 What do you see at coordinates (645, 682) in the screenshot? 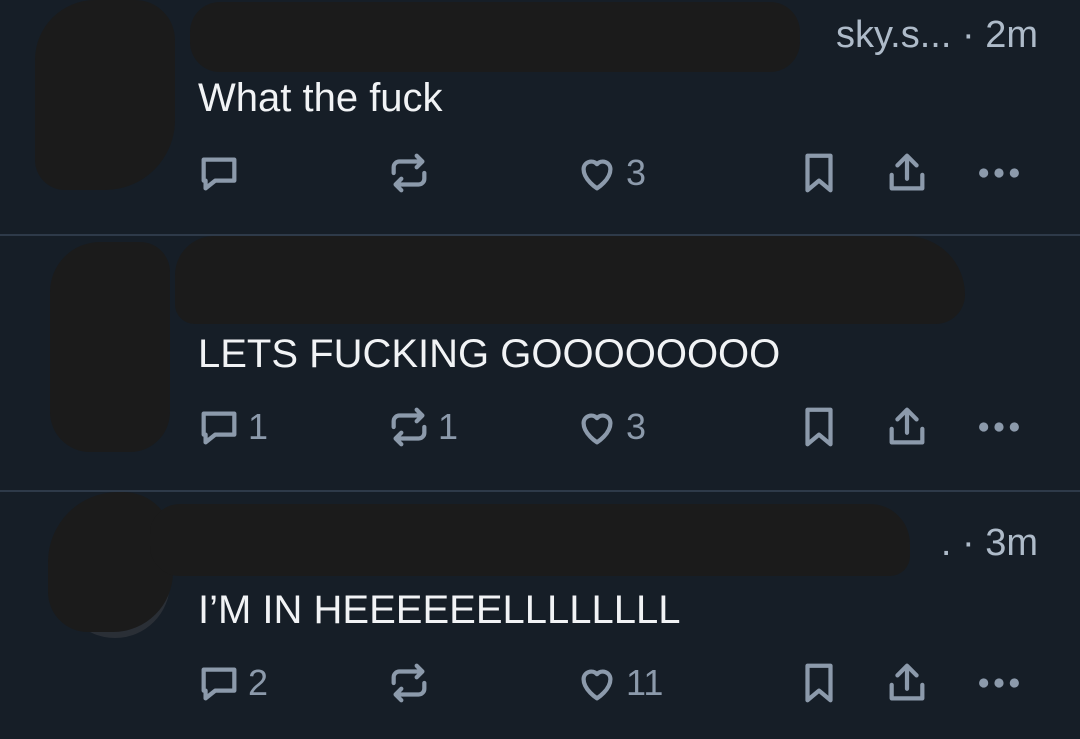
I see `like-count: 11` at bounding box center [645, 682].